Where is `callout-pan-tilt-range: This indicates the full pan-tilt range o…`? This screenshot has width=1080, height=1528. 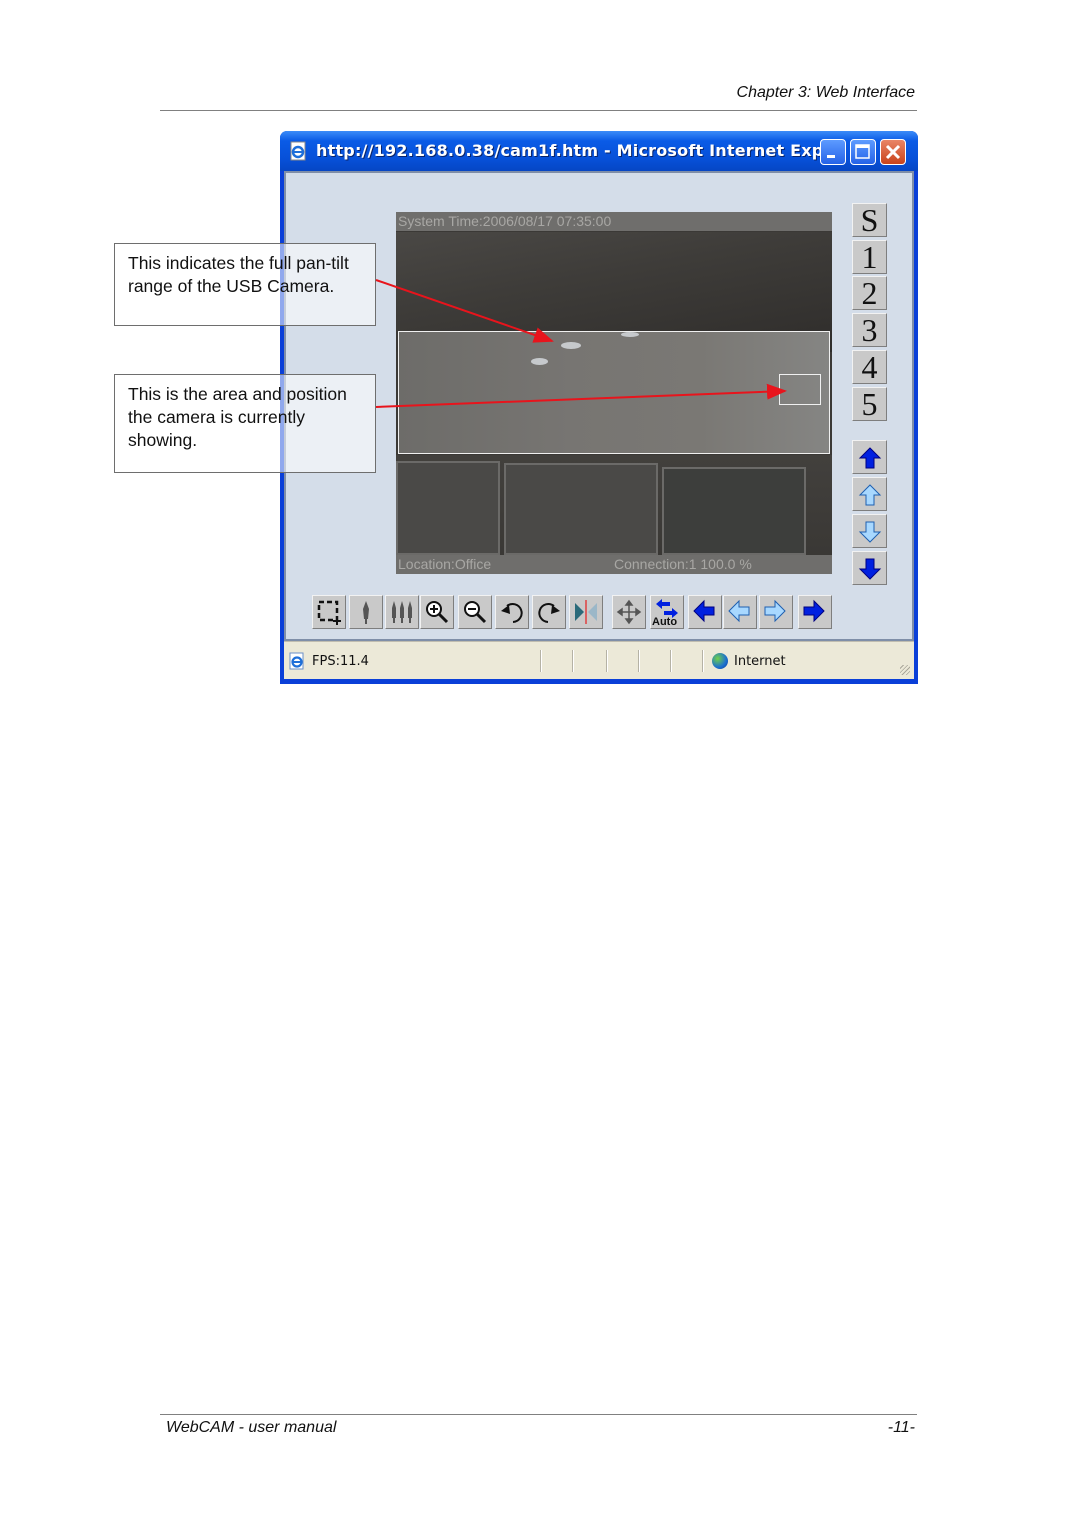
callout-pan-tilt-range: This indicates the full pan-tilt range o… is located at coordinates (245, 284).